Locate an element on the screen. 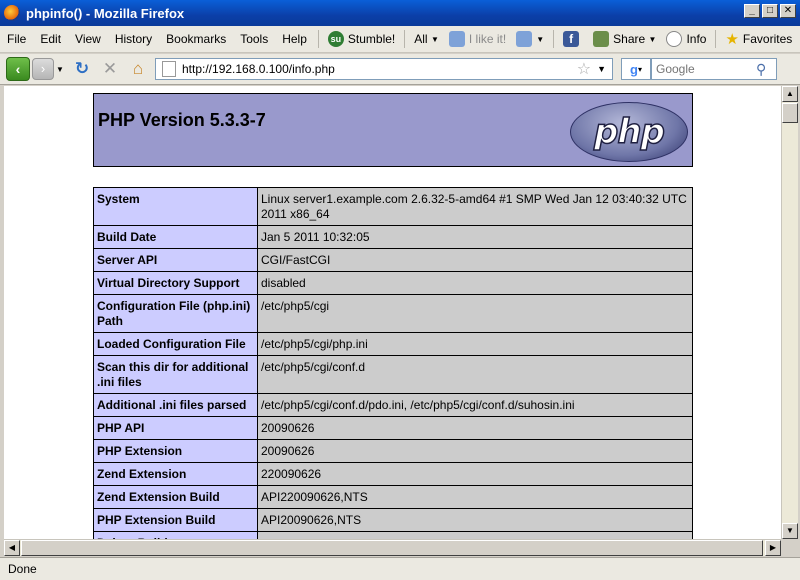  all-dropdown: All ▼ is located at coordinates (426, 39).